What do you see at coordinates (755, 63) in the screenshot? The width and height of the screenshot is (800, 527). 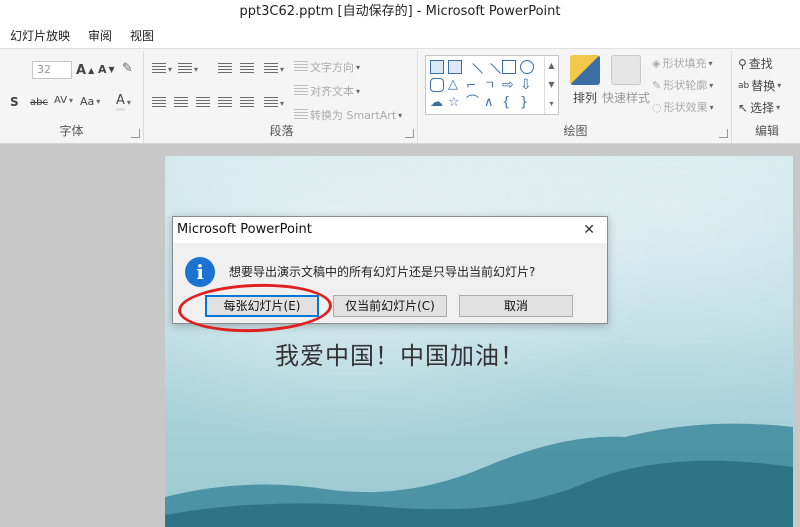 I see `find-button: ⚲ 查找` at bounding box center [755, 63].